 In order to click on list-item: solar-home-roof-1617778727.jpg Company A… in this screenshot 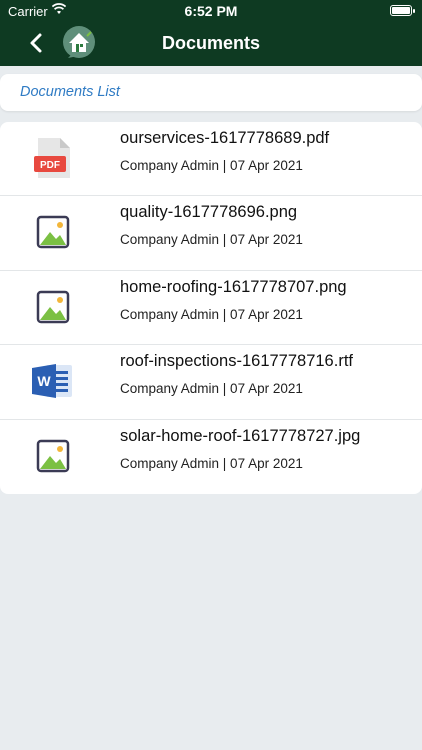, I will do `click(211, 456)`.